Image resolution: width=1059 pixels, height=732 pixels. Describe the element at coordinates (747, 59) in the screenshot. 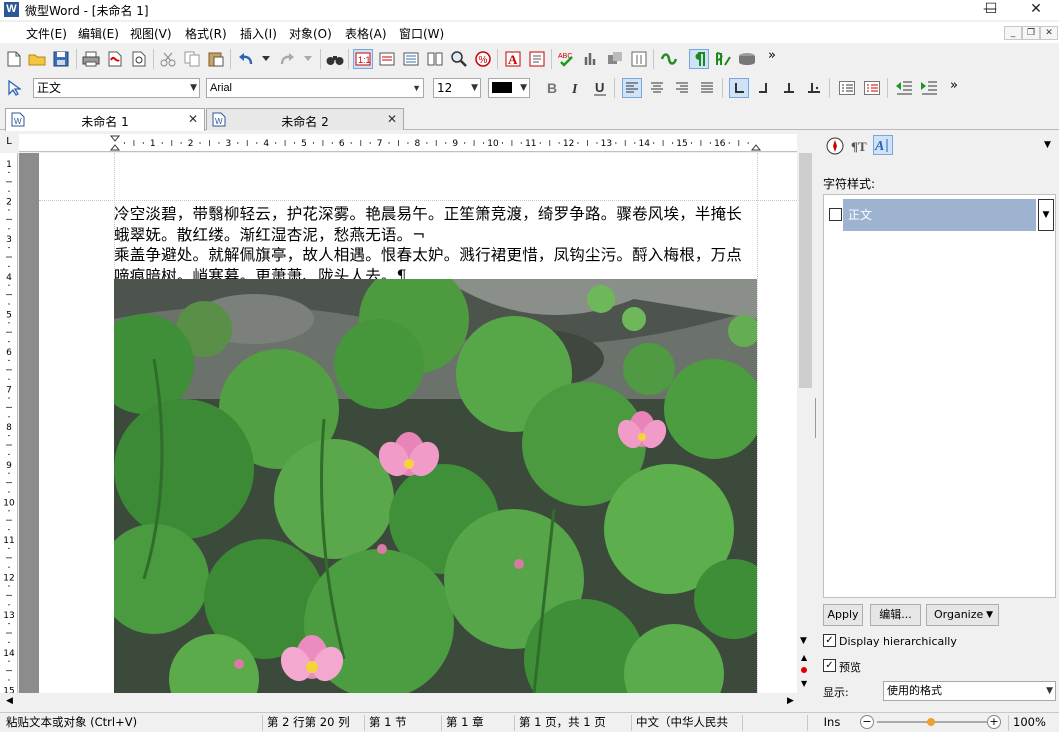

I see `frame-icon` at that location.